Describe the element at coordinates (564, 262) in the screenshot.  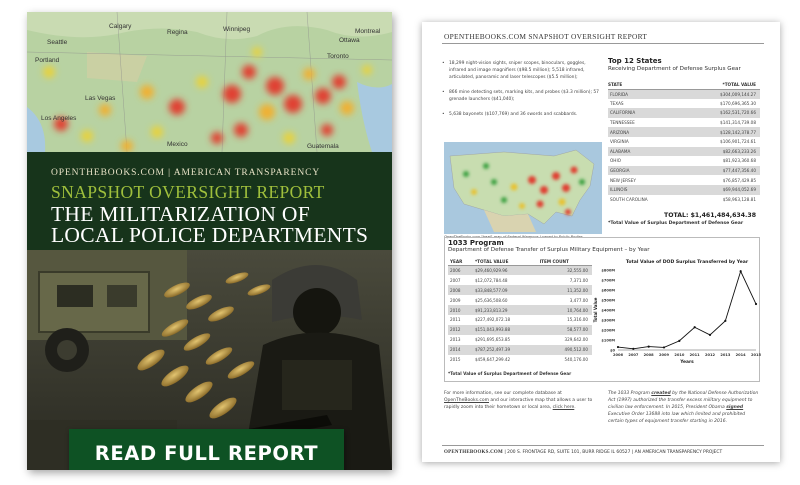
I see `column-header-item-count: ITEM COUNT` at that location.